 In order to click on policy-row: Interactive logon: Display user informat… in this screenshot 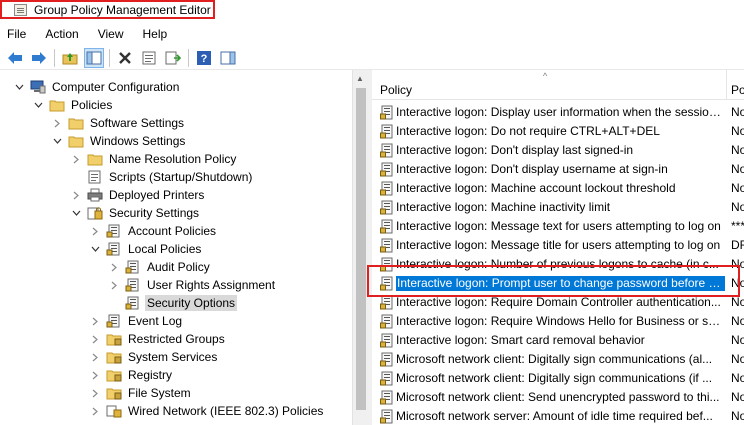, I will do `click(558, 112)`.